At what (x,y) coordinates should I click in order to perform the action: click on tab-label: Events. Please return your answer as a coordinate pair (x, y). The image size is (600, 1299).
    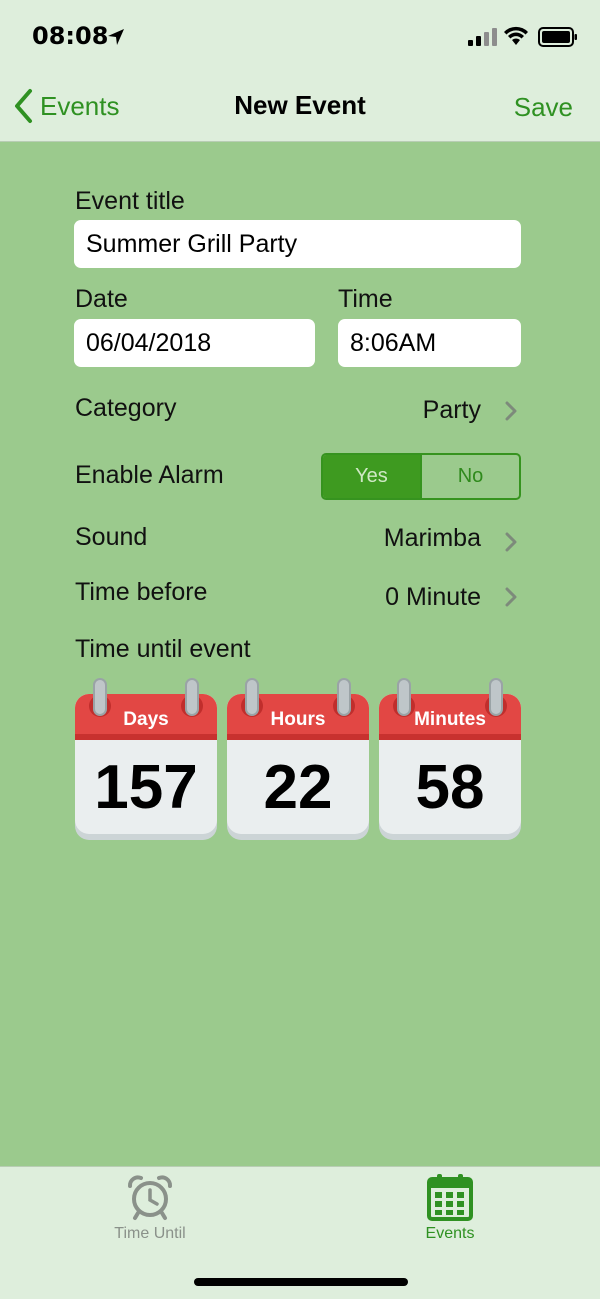
    Looking at the image, I should click on (450, 1233).